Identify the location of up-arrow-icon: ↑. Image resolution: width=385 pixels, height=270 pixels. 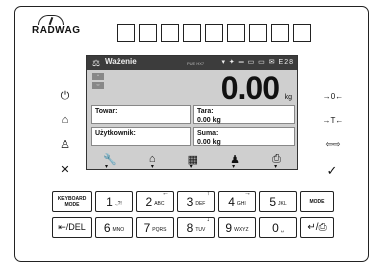
(208, 193).